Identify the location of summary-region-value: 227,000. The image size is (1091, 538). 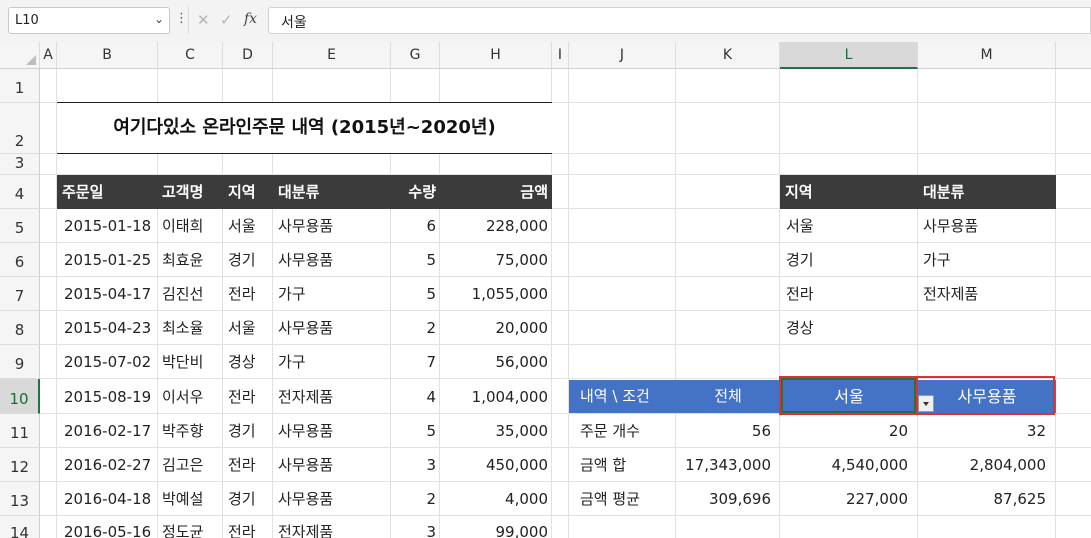
(849, 499).